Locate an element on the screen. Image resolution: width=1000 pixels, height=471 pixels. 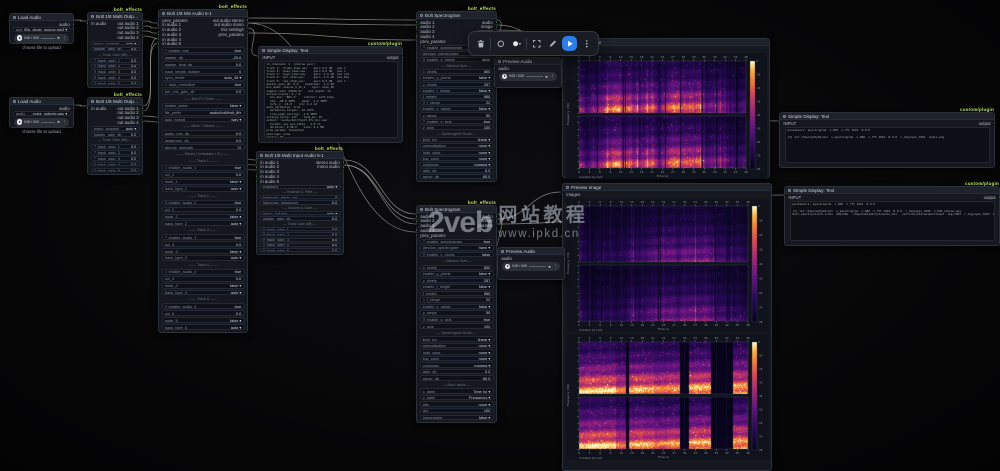
widget-range_db: range_db 80.0 is located at coordinates (456, 378).